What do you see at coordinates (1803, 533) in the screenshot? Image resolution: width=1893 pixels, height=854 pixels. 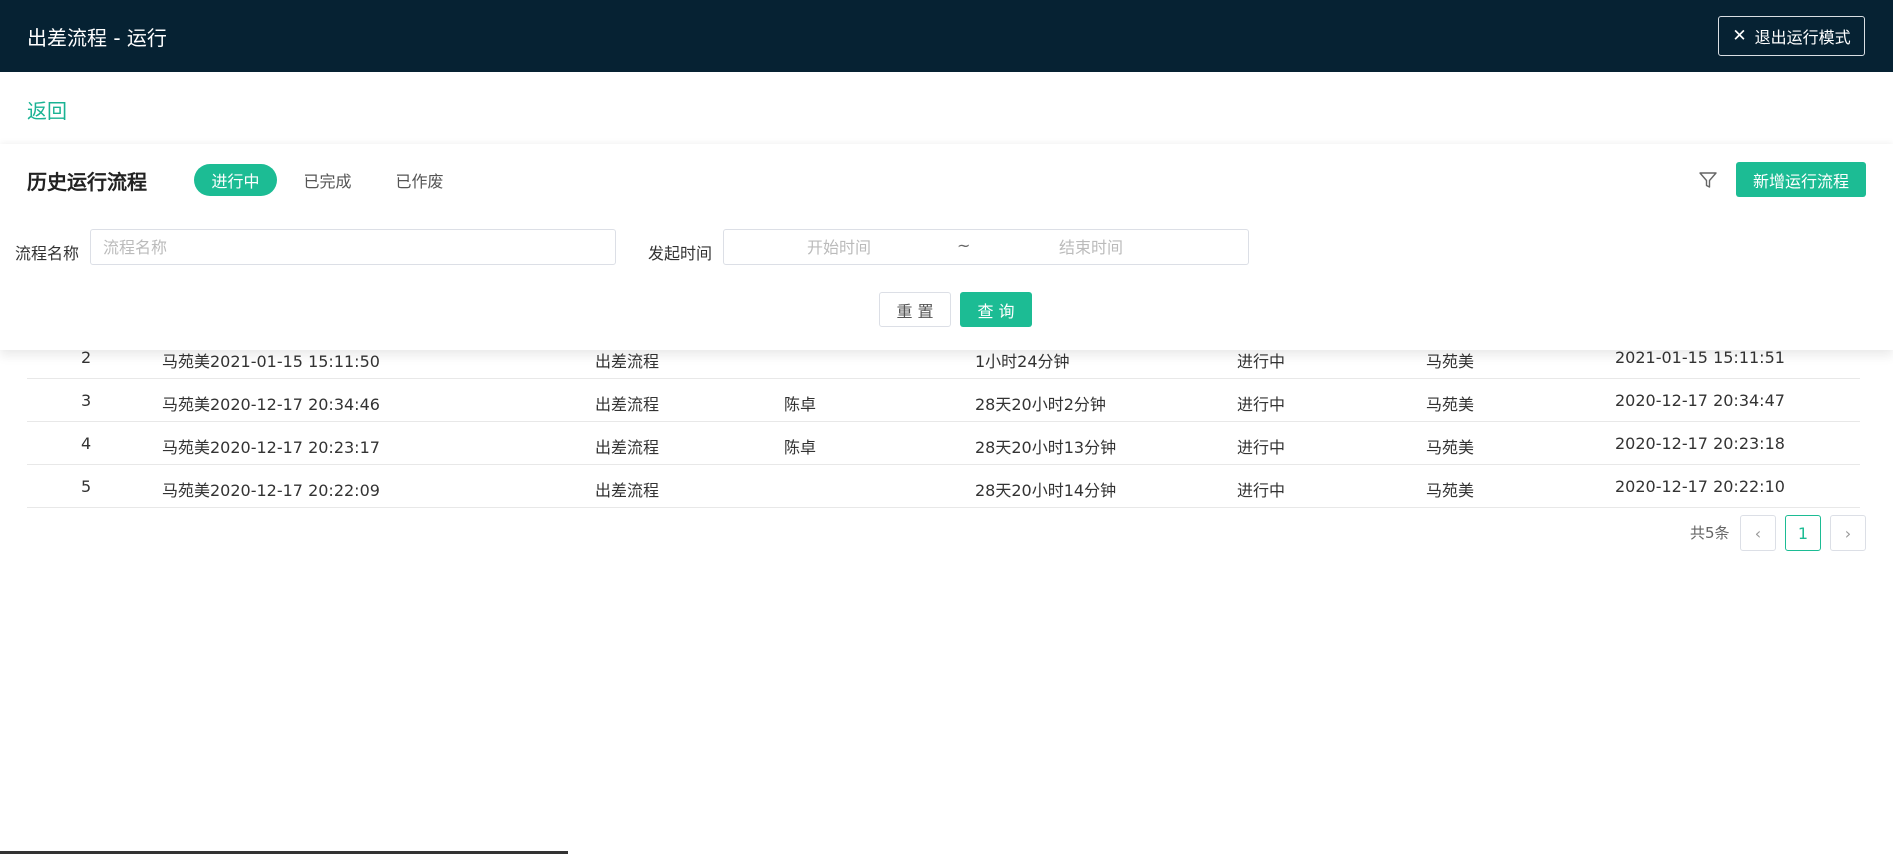 I see `page-button-current: 1` at bounding box center [1803, 533].